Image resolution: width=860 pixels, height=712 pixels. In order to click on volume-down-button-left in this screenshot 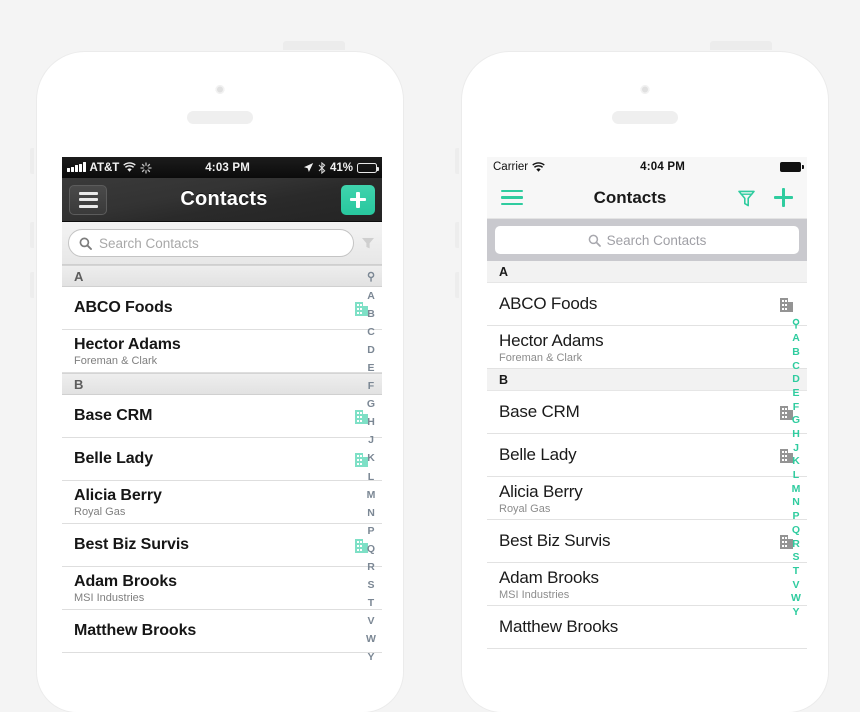, I will do `click(32, 285)`.